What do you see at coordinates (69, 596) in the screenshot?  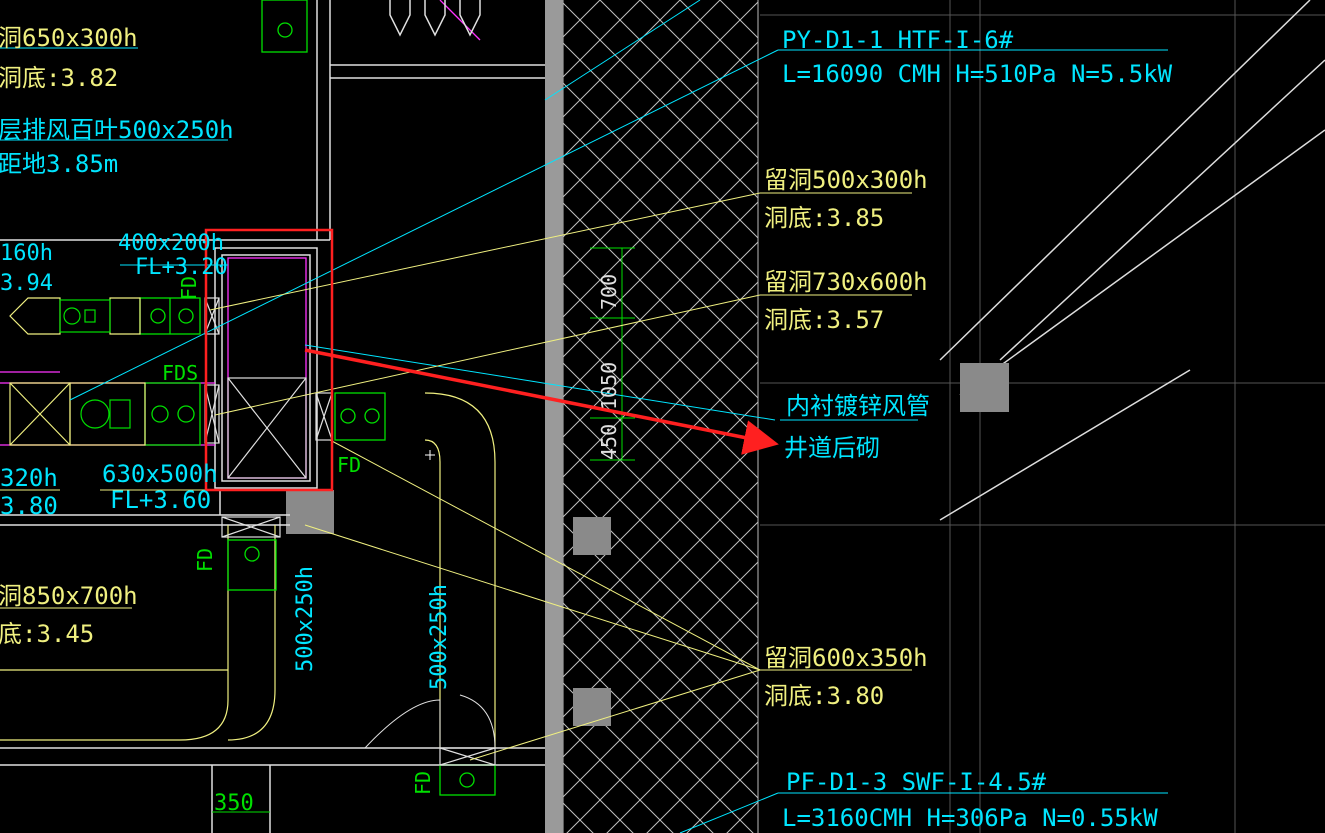 I see `left-850-label: 洞850x700h` at bounding box center [69, 596].